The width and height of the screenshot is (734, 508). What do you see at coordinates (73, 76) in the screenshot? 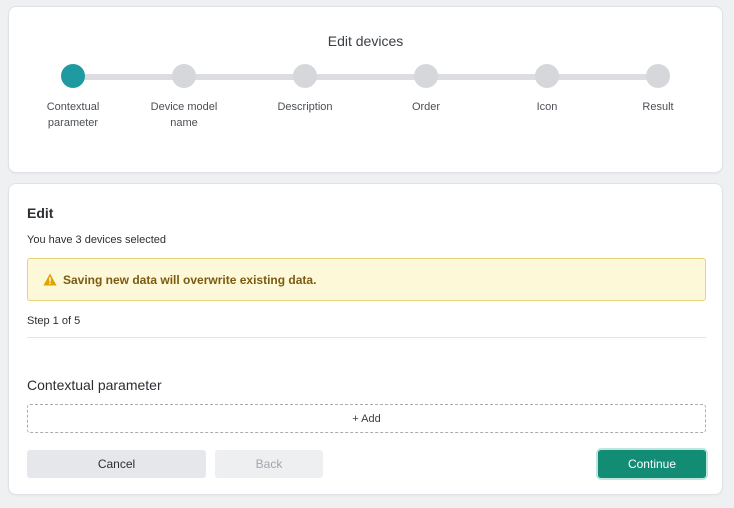
I see `step-dot-active` at bounding box center [73, 76].